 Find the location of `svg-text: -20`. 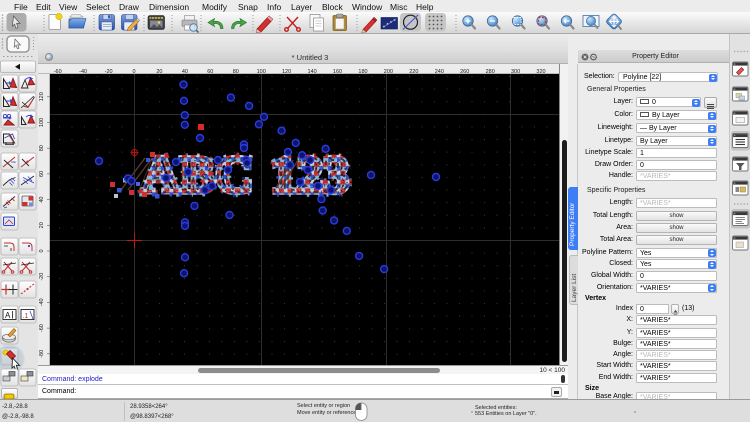

svg-text: -20 is located at coordinates (42, 277).